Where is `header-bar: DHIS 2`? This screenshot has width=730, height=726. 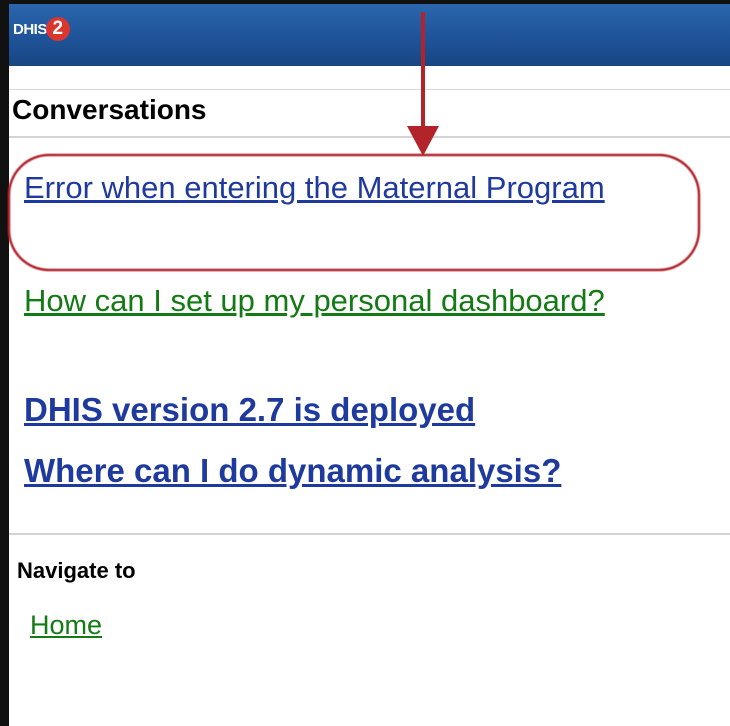
header-bar: DHIS 2 is located at coordinates (369, 35).